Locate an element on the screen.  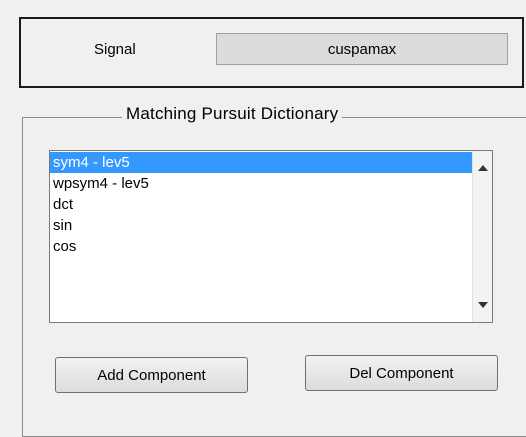
list-item: dct is located at coordinates (261, 204).